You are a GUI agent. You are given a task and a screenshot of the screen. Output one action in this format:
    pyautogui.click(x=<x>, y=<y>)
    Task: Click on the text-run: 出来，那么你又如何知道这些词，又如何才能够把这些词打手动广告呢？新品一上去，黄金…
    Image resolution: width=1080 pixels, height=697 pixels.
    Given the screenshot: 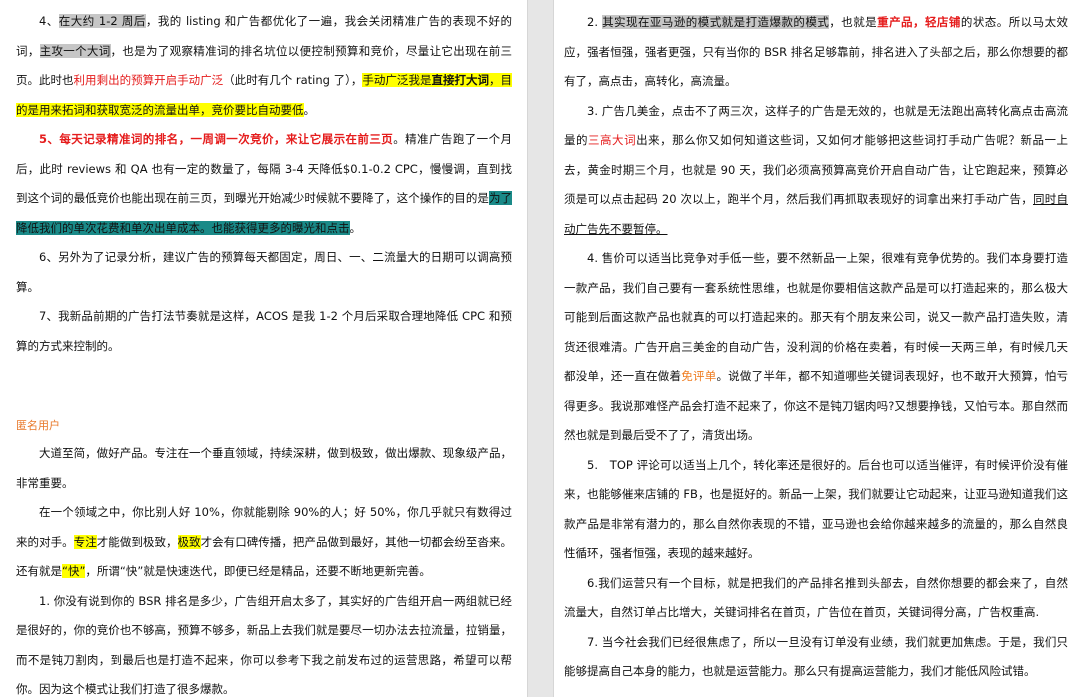 What is the action you would take?
    pyautogui.click(x=816, y=169)
    